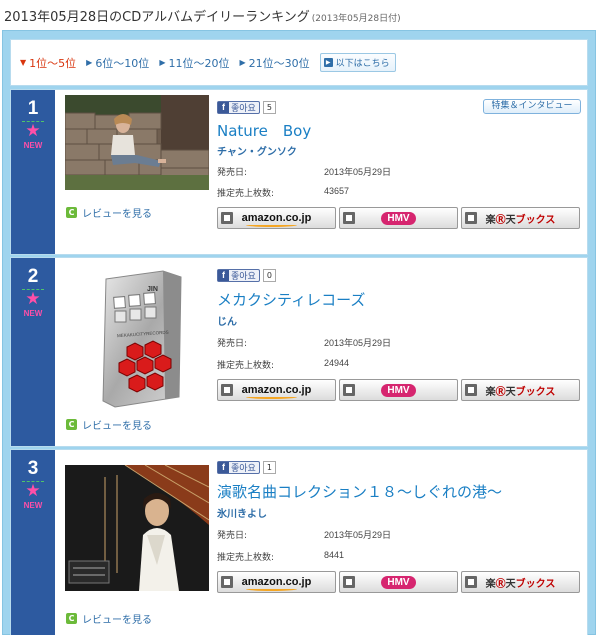 Image resolution: width=600 pixels, height=635 pixels. I want to click on review-label: レビューを見る, so click(117, 426).